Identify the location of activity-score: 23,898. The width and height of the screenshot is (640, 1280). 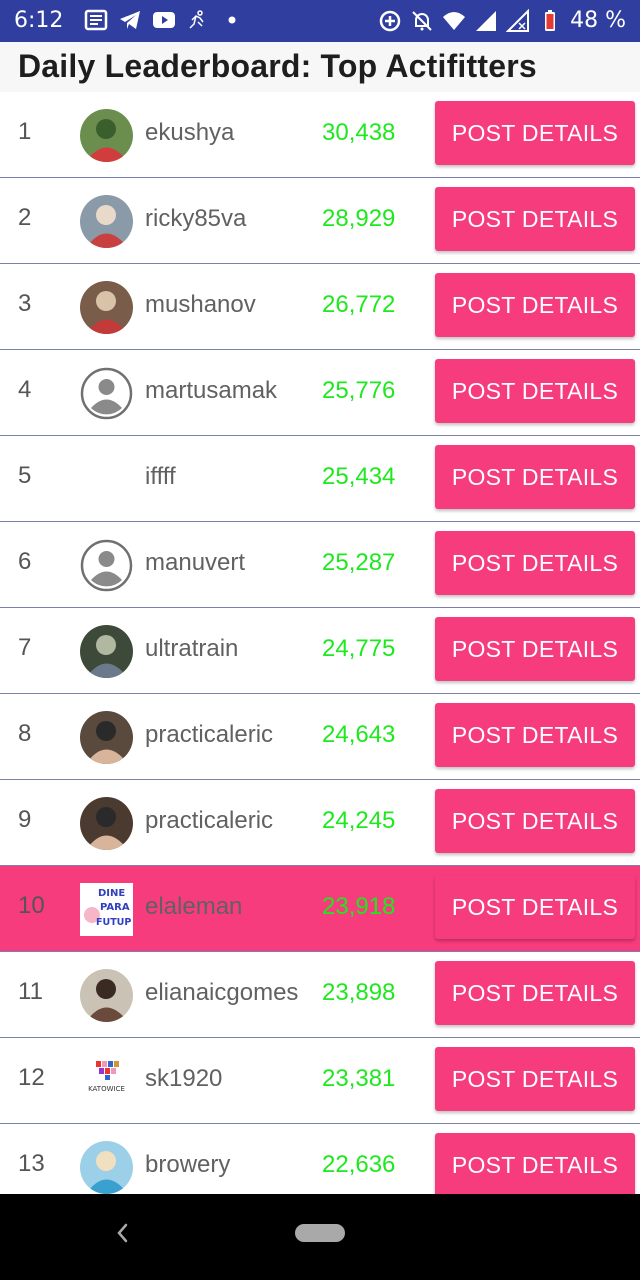
(359, 992).